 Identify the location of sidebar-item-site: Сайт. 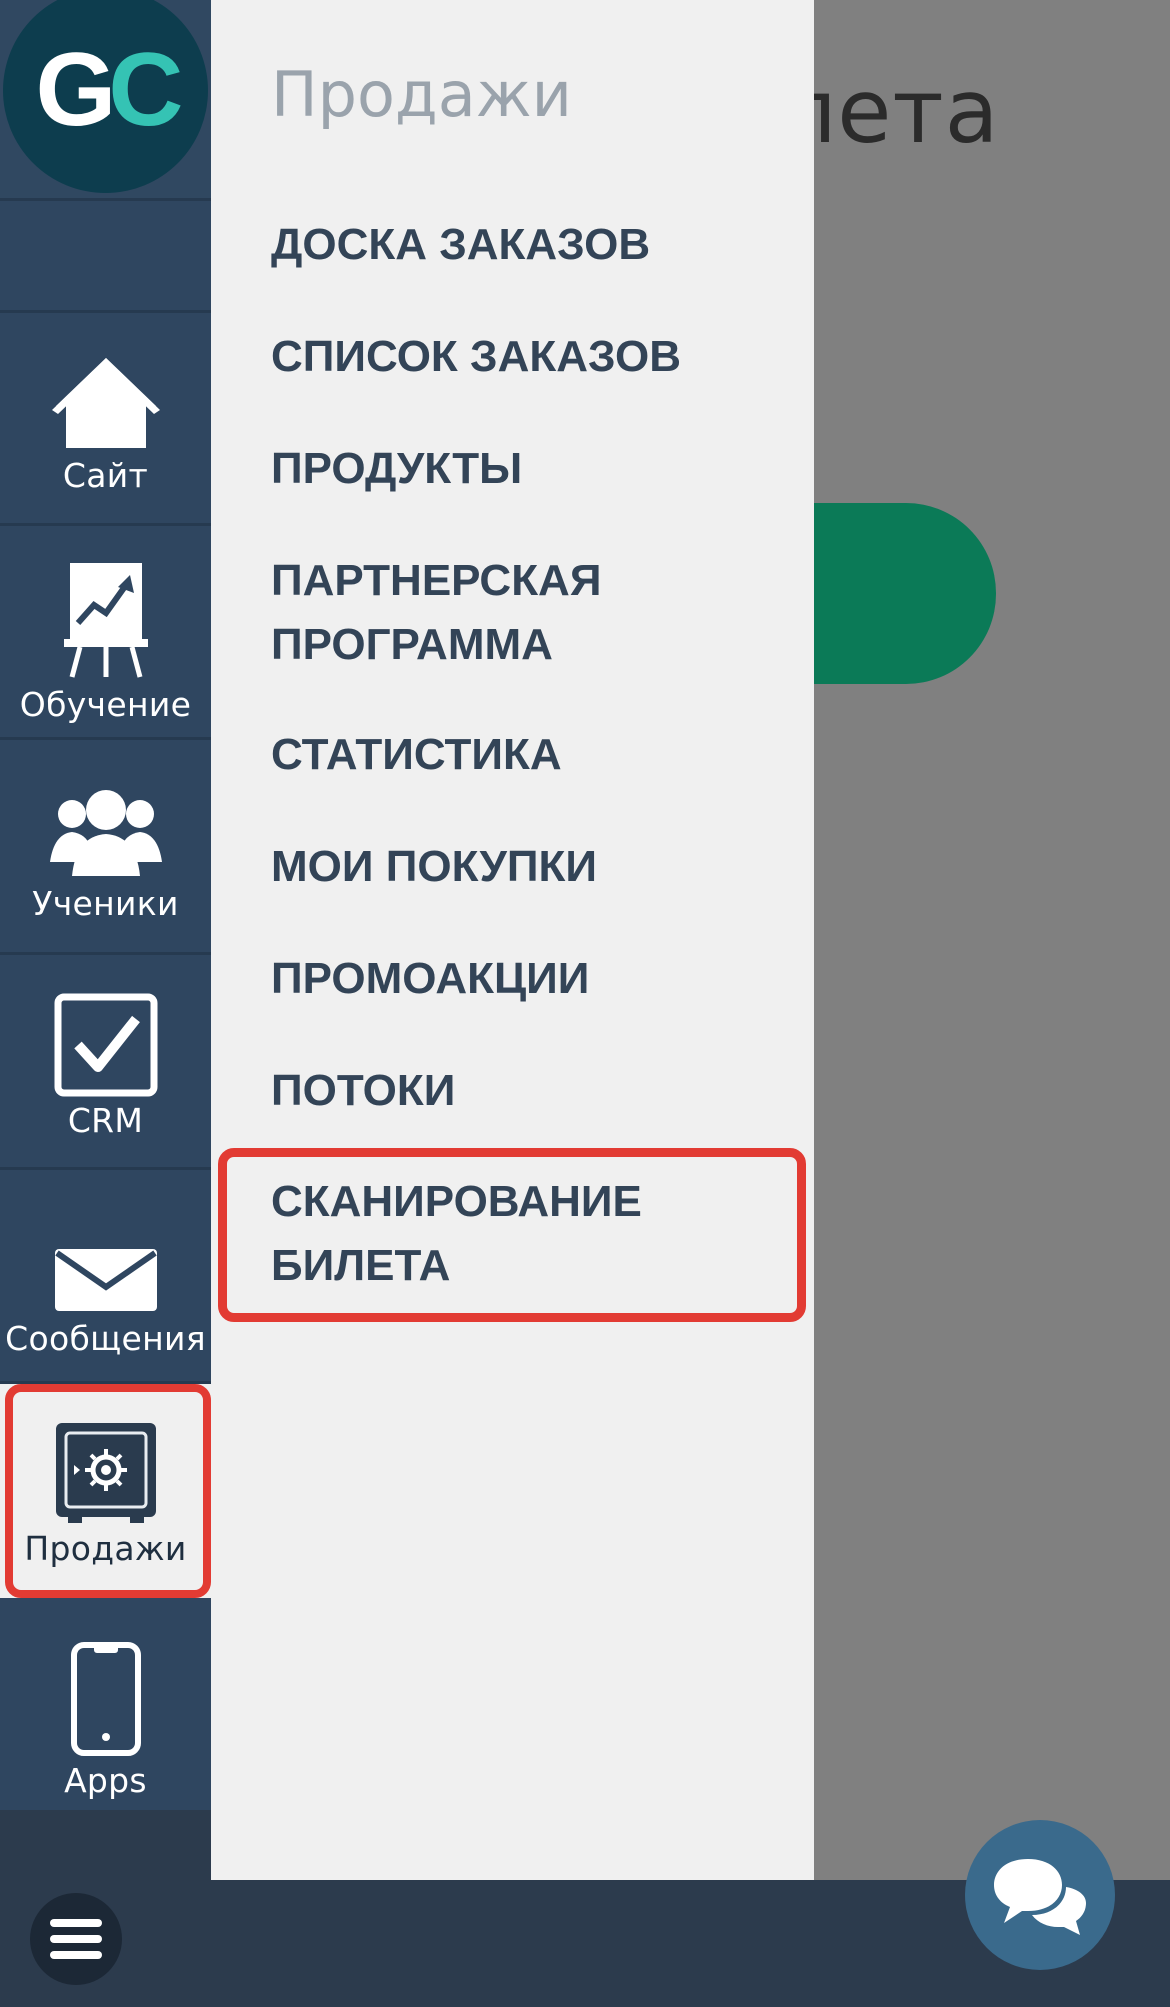
(105, 404).